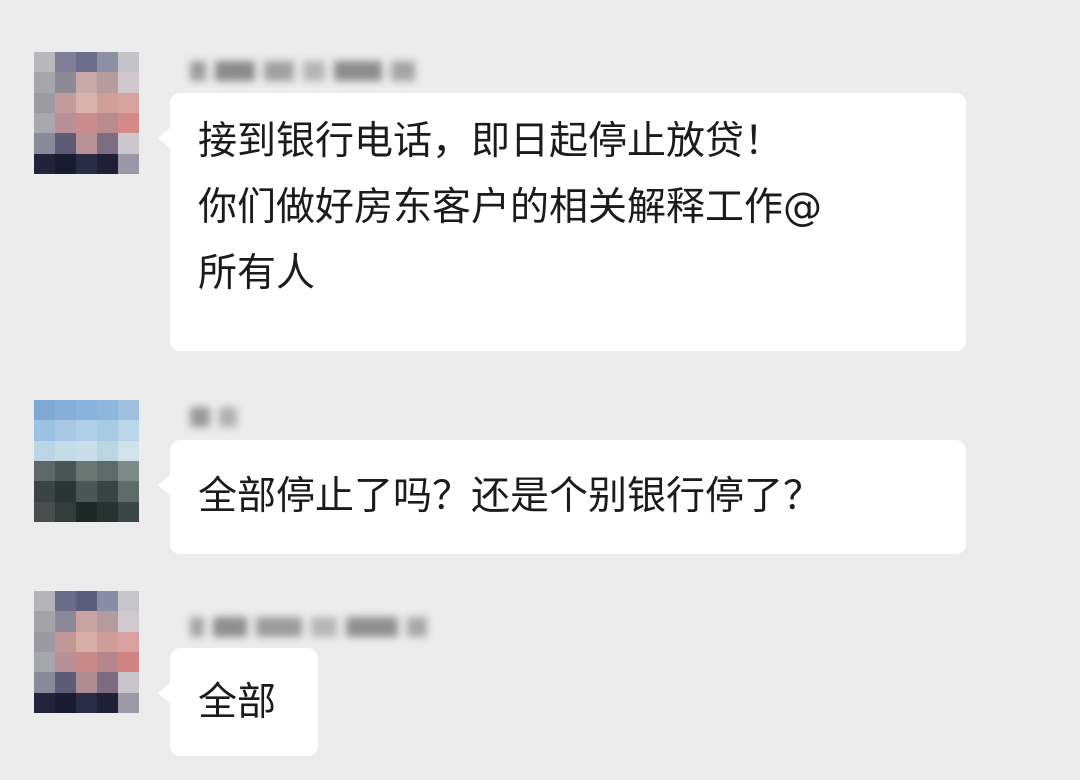  I want to click on message-text-line: 你们做好房东客户的相关解释工作@, so click(510, 207).